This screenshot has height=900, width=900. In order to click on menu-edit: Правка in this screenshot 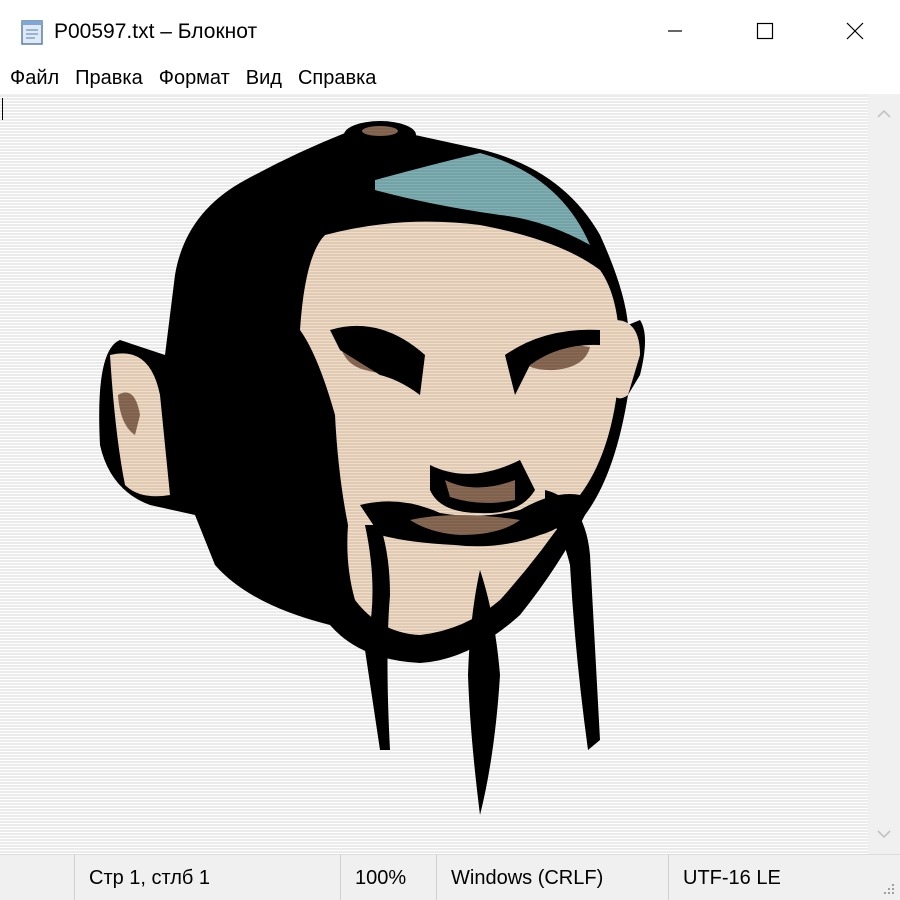, I will do `click(109, 78)`.